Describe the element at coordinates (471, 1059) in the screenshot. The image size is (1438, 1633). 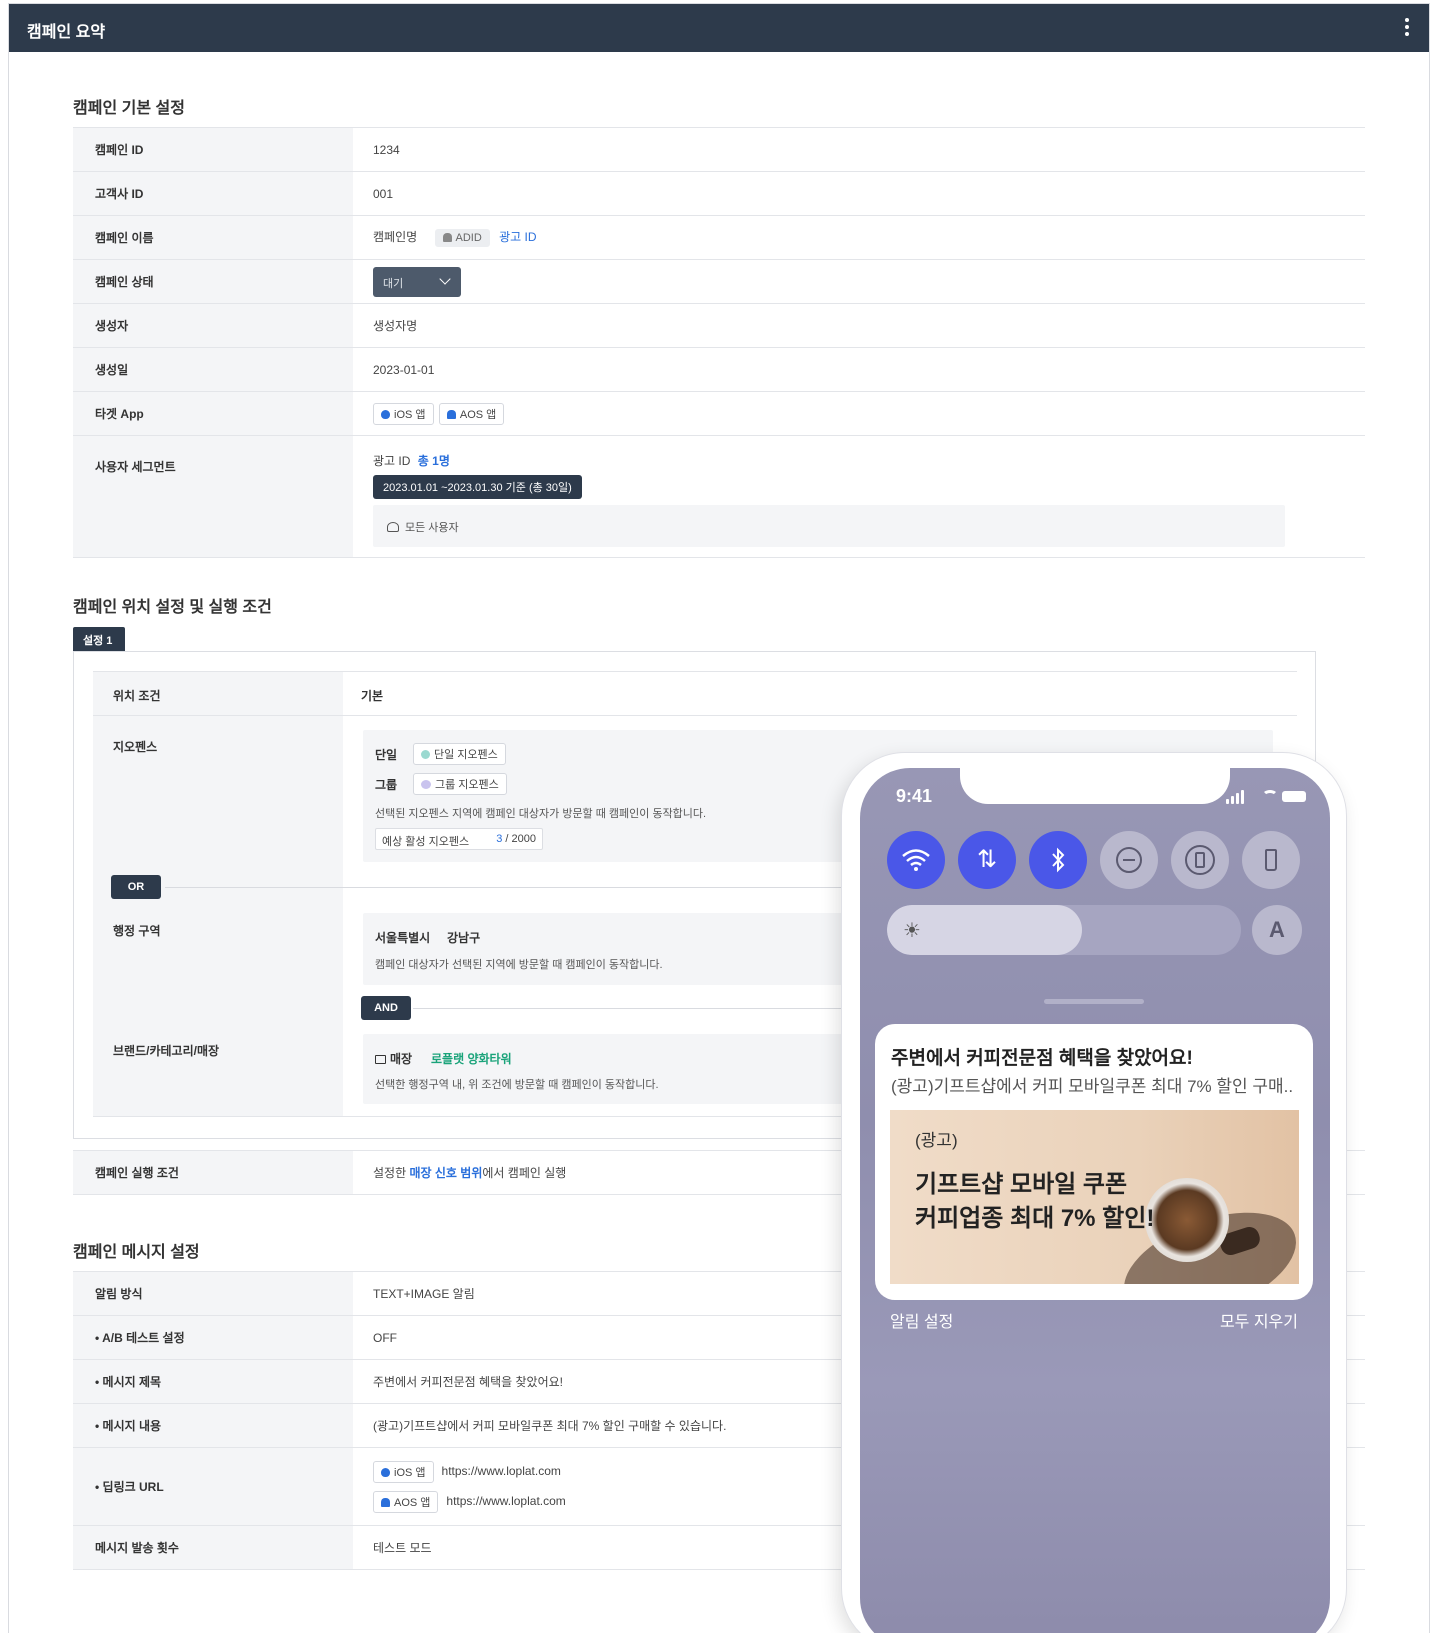
I see `store-value: 로플랫 양화타워` at that location.